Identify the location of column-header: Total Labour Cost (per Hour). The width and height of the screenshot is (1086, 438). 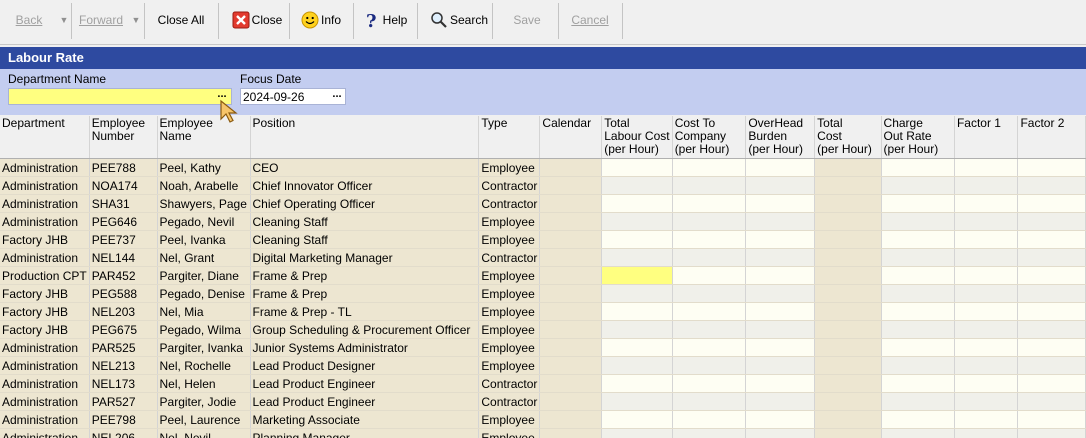
(637, 137).